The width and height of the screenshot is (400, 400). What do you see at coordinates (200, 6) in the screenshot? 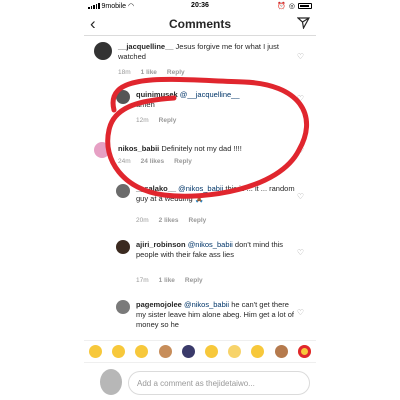
I see `status-bar: 9mobile ◠ 20:36 ⏰ ◎` at bounding box center [200, 6].